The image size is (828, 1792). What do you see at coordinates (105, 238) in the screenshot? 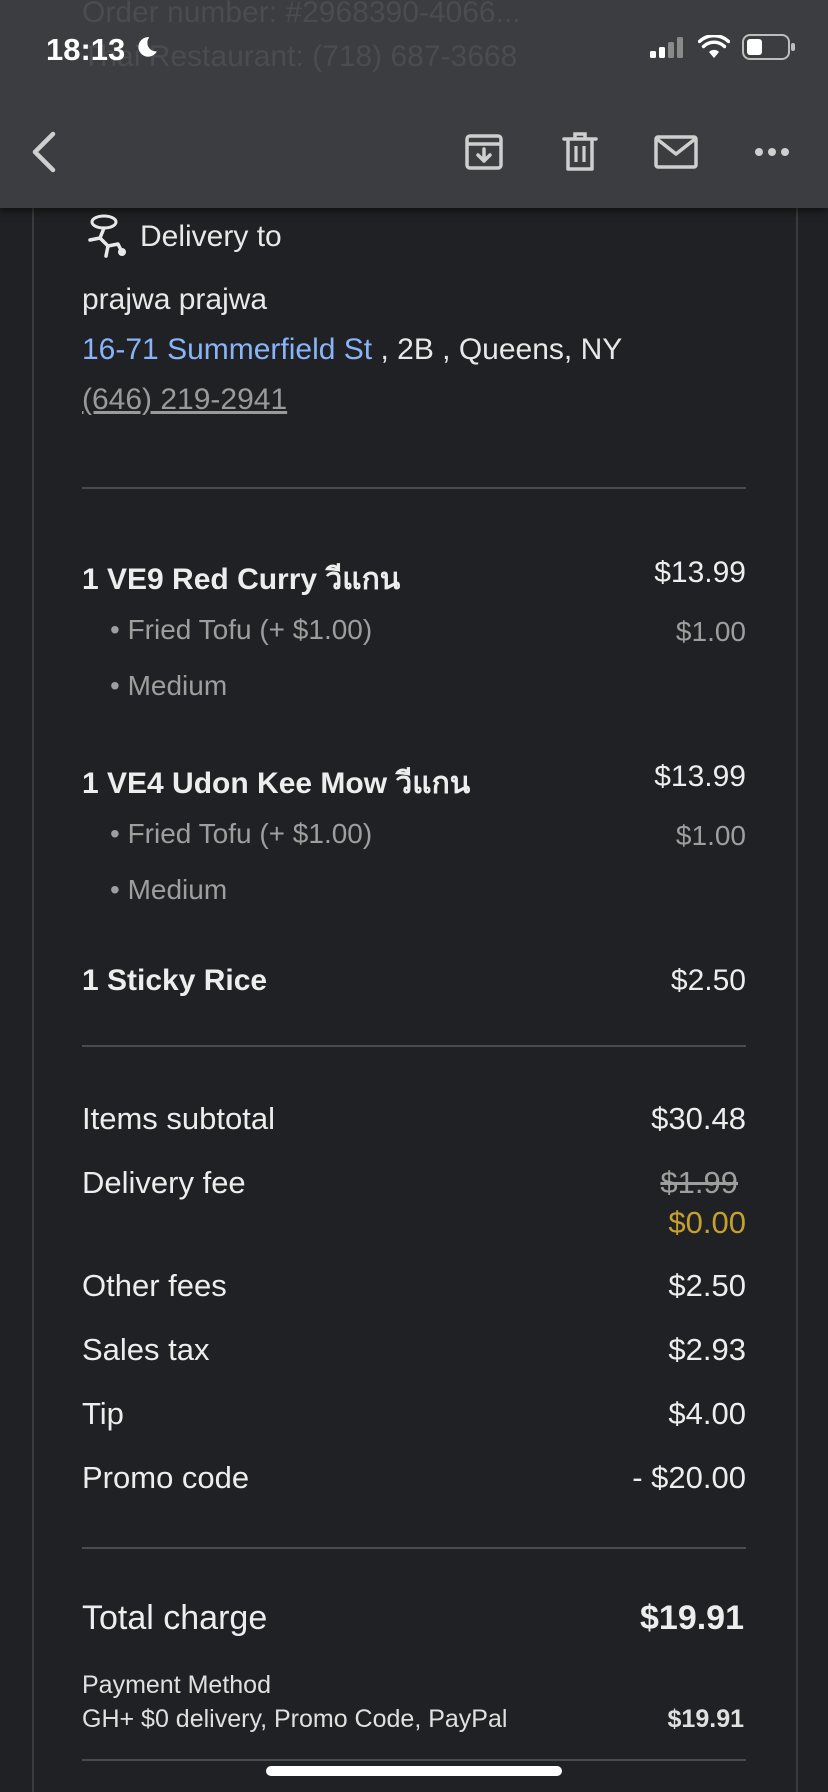
I see `delivery-person-icon` at bounding box center [105, 238].